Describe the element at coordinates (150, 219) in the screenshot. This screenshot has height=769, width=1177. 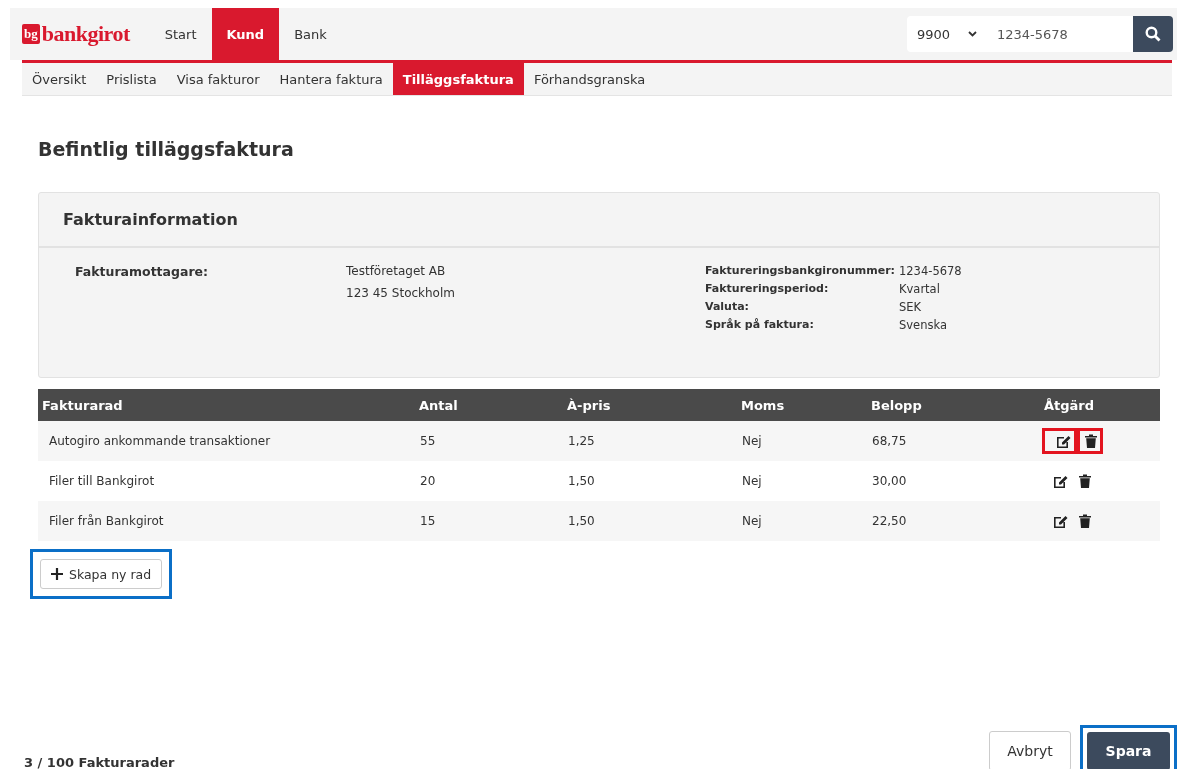
I see `card-title: Fakturainformation` at that location.